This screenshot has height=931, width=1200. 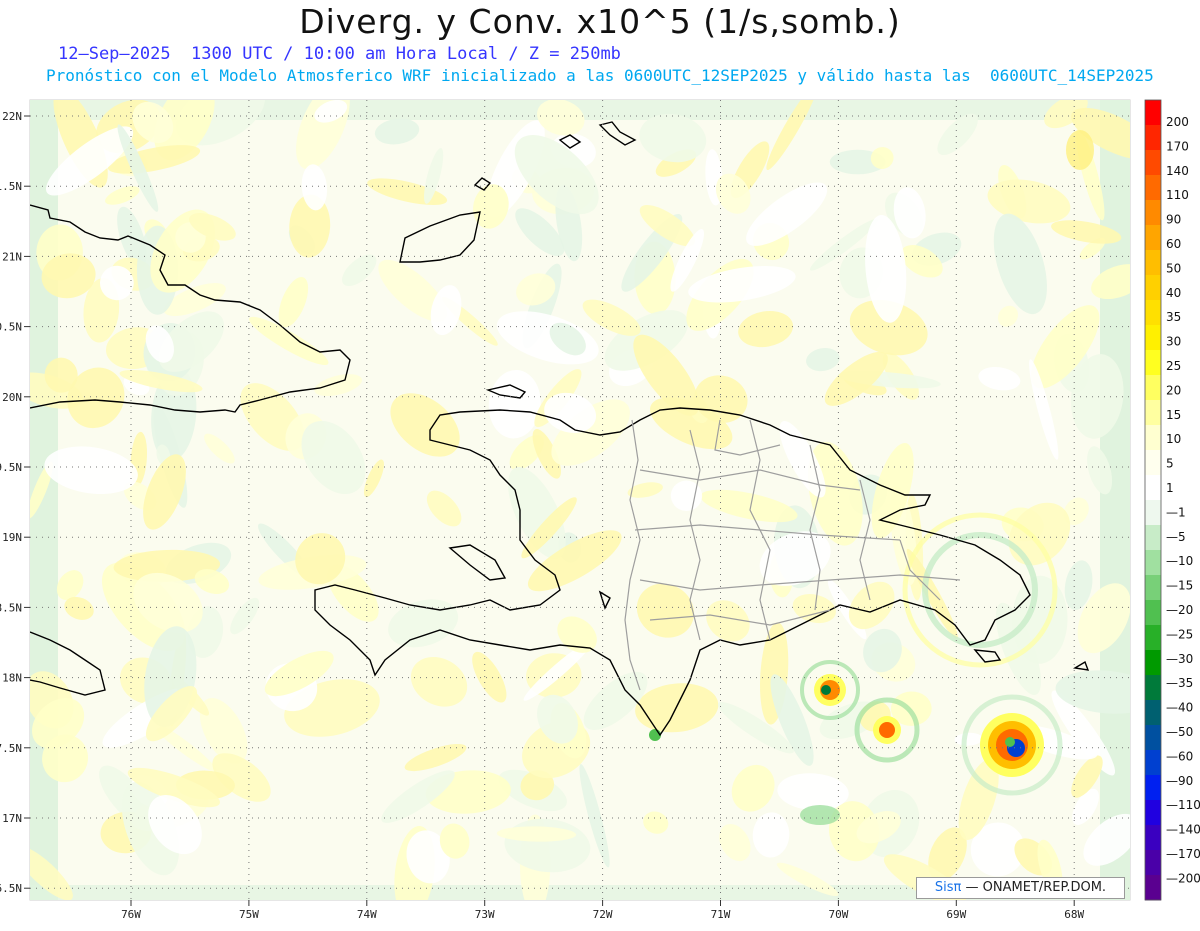 I want to click on colorbar-label: —15, so click(x=1179, y=586).